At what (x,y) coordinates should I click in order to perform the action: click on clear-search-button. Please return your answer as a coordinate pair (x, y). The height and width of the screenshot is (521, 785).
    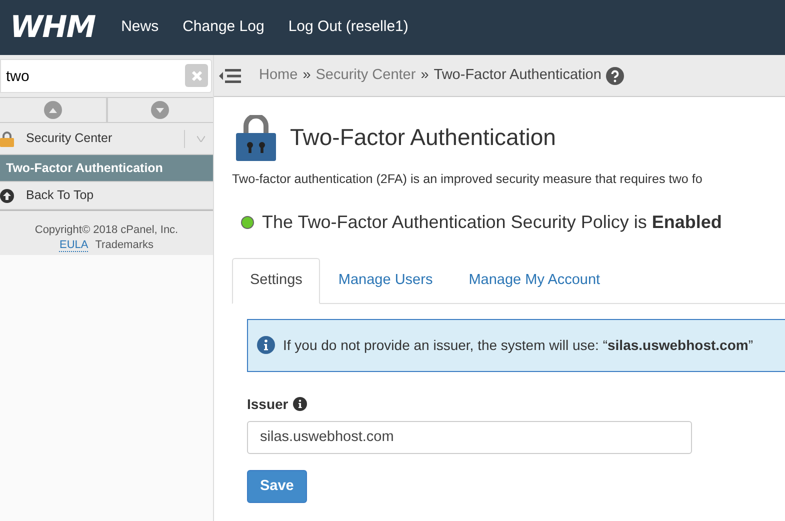
    Looking at the image, I should click on (196, 75).